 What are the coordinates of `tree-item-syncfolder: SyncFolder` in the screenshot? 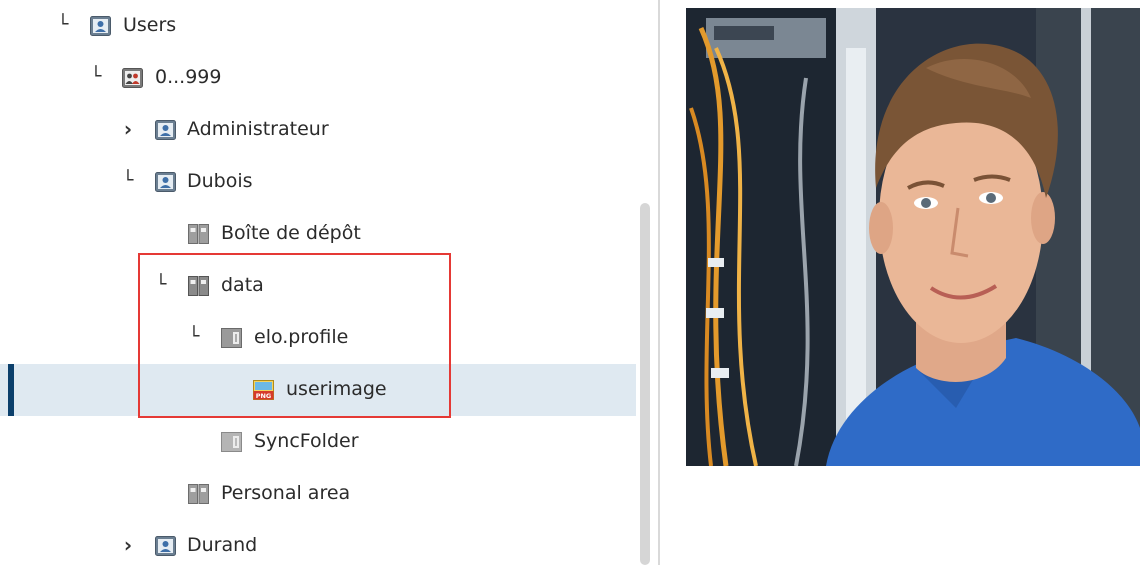 It's located at (318, 442).